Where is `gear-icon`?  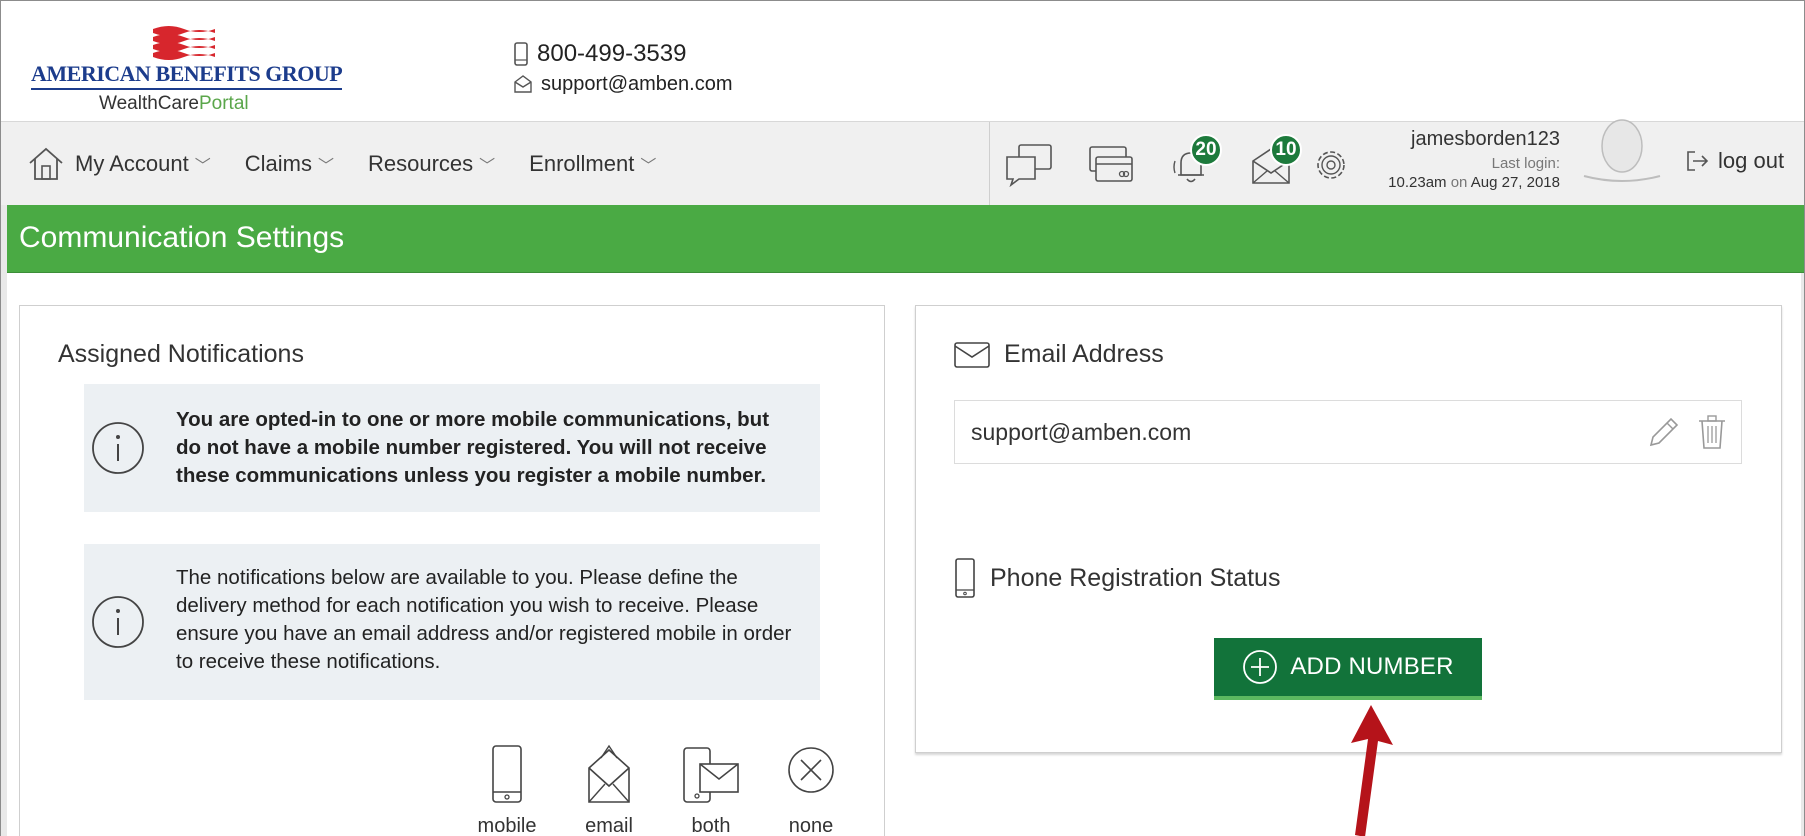
gear-icon is located at coordinates (1331, 165).